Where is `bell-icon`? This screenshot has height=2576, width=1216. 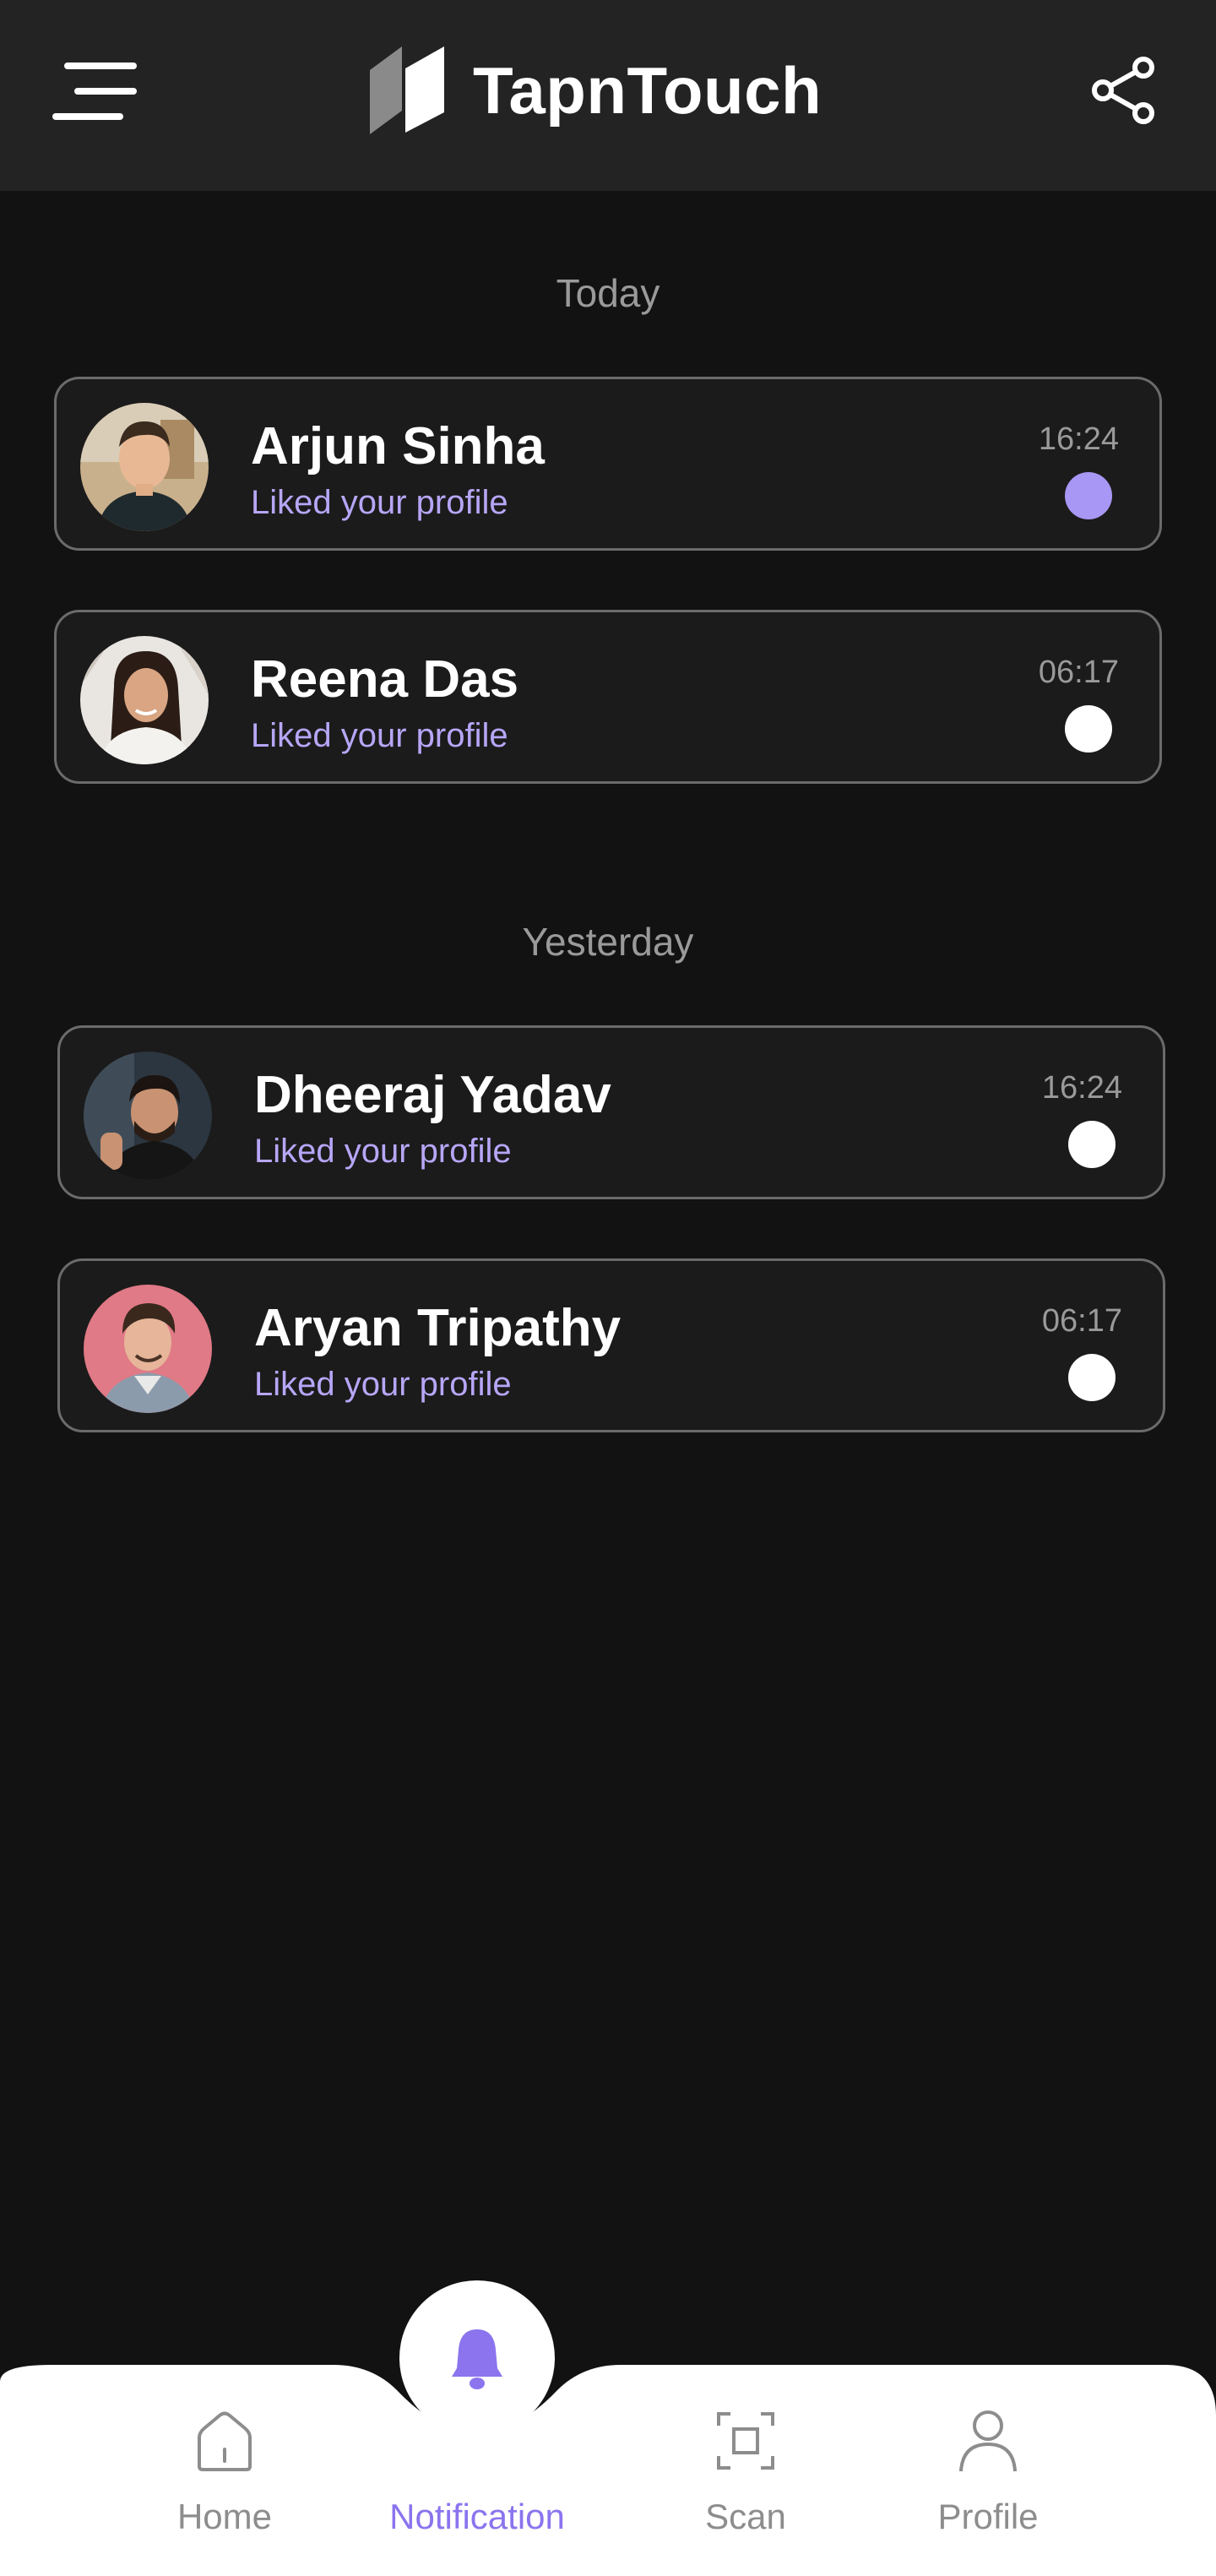 bell-icon is located at coordinates (477, 2359).